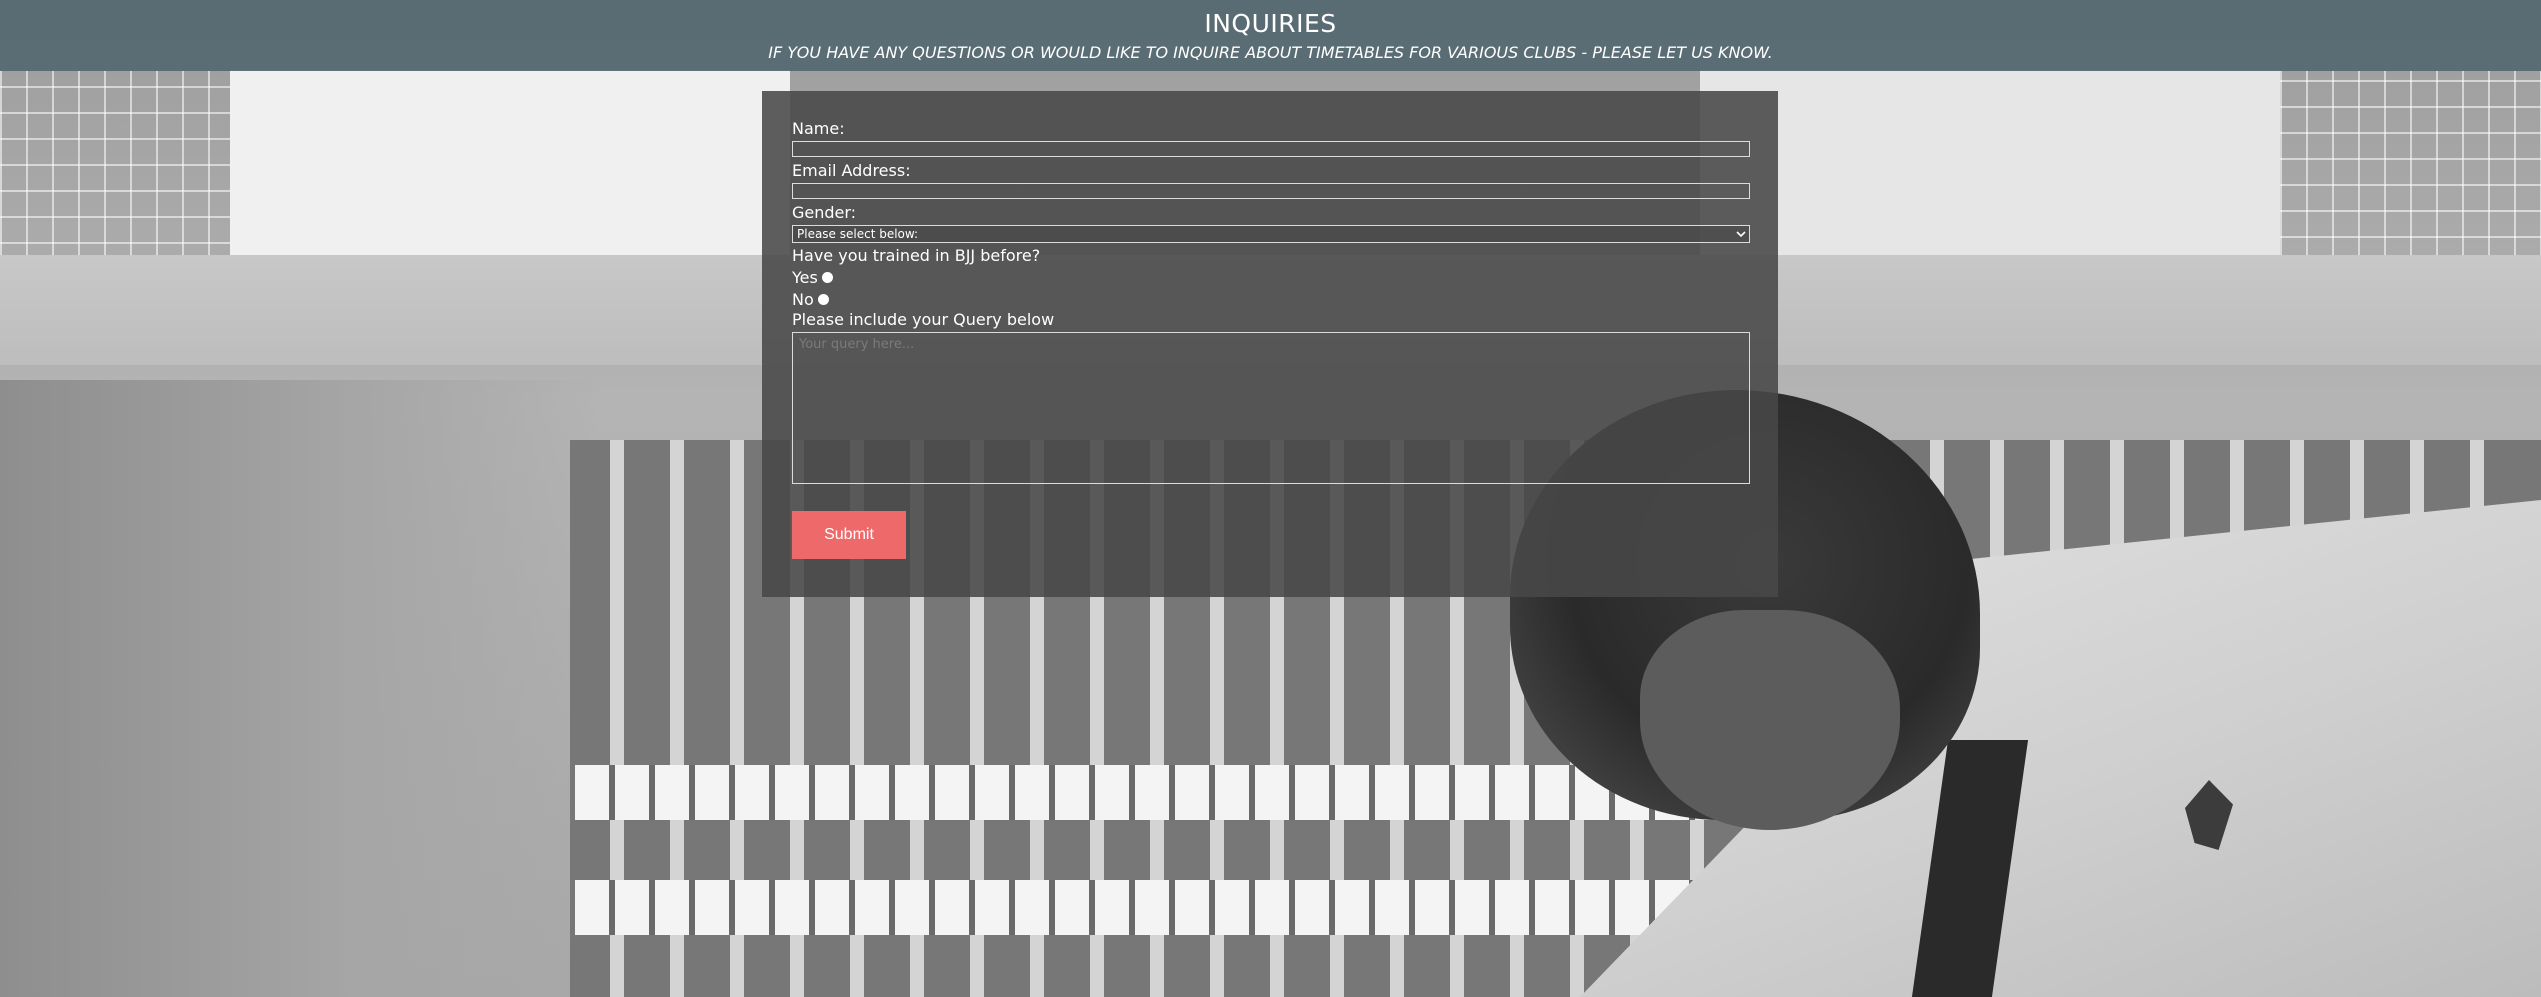  What do you see at coordinates (827, 277) in the screenshot?
I see `radio-yes` at bounding box center [827, 277].